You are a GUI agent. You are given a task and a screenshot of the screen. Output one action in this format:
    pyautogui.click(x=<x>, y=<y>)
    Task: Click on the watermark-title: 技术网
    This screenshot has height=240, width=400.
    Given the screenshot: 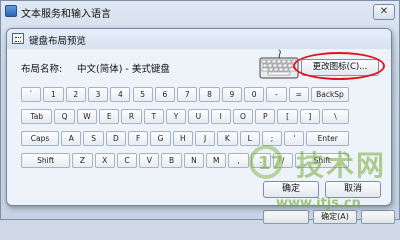 What is the action you would take?
    pyautogui.click(x=341, y=165)
    